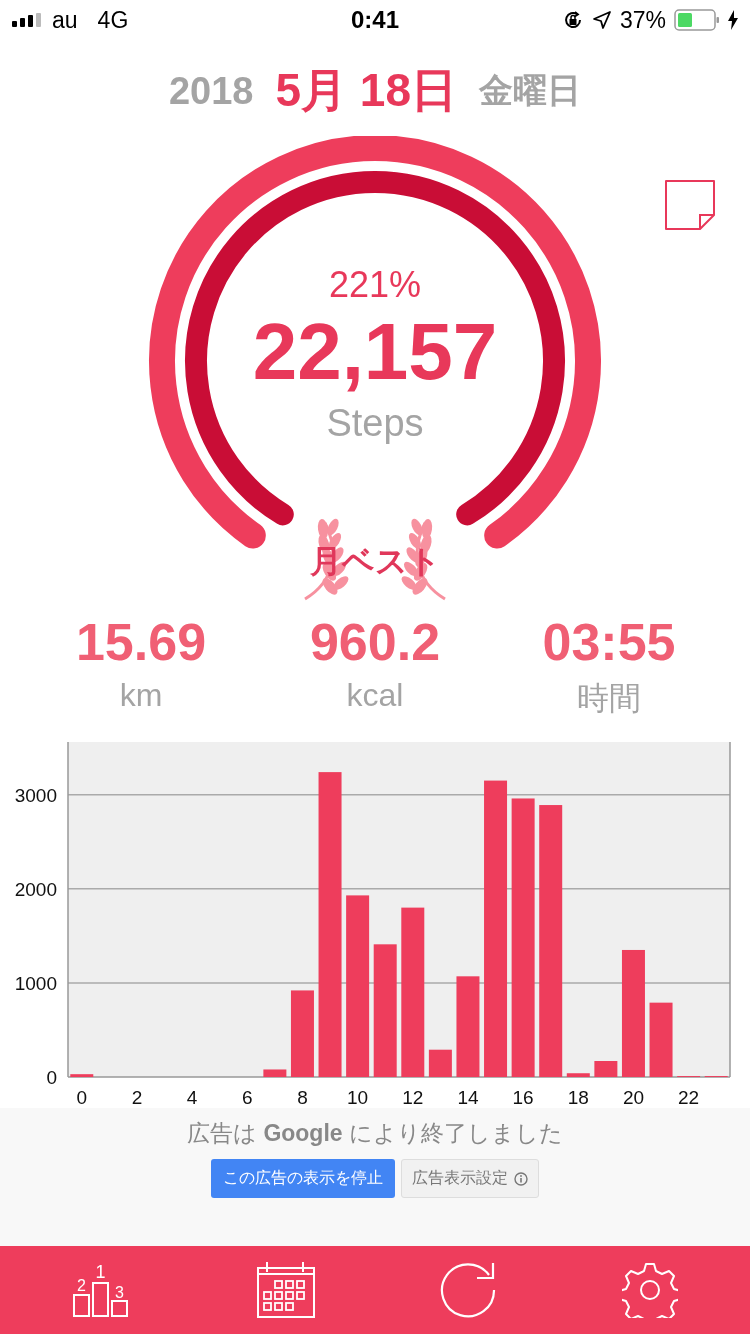 The height and width of the screenshot is (1334, 750). What do you see at coordinates (649, 1290) in the screenshot?
I see `settings-tab` at bounding box center [649, 1290].